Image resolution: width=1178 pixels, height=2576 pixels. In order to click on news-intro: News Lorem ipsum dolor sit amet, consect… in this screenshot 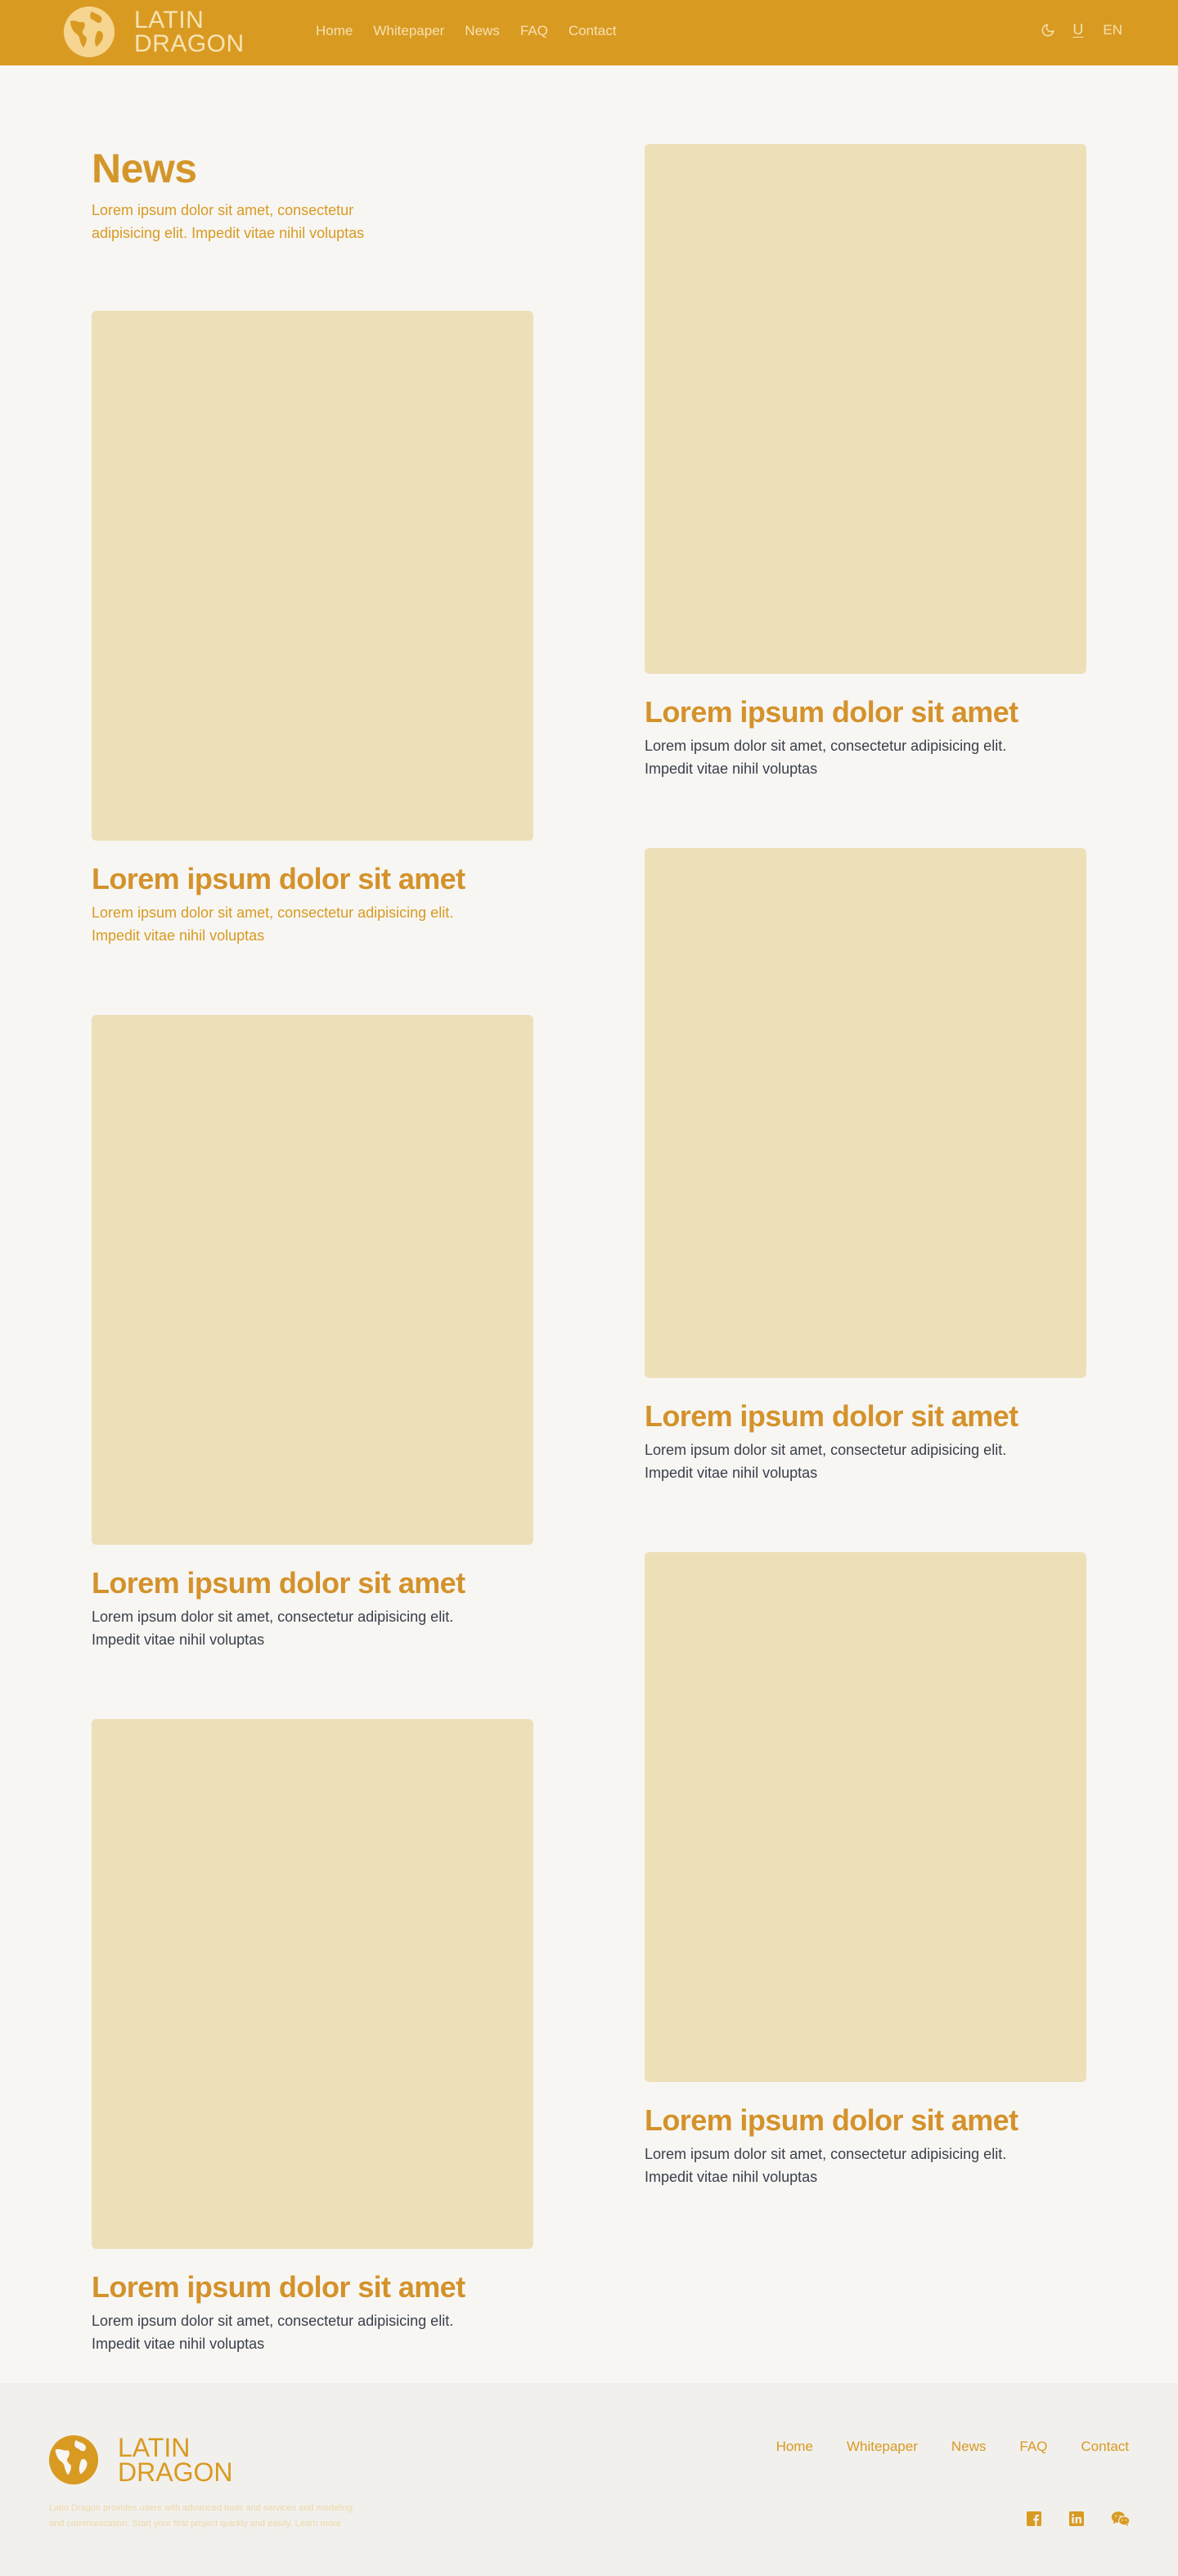, I will do `click(263, 195)`.